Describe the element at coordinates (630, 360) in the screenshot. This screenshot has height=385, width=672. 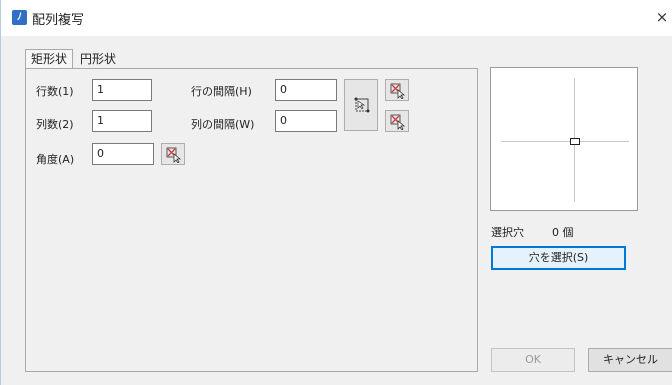
I see `cancel-button: キャンセル` at that location.